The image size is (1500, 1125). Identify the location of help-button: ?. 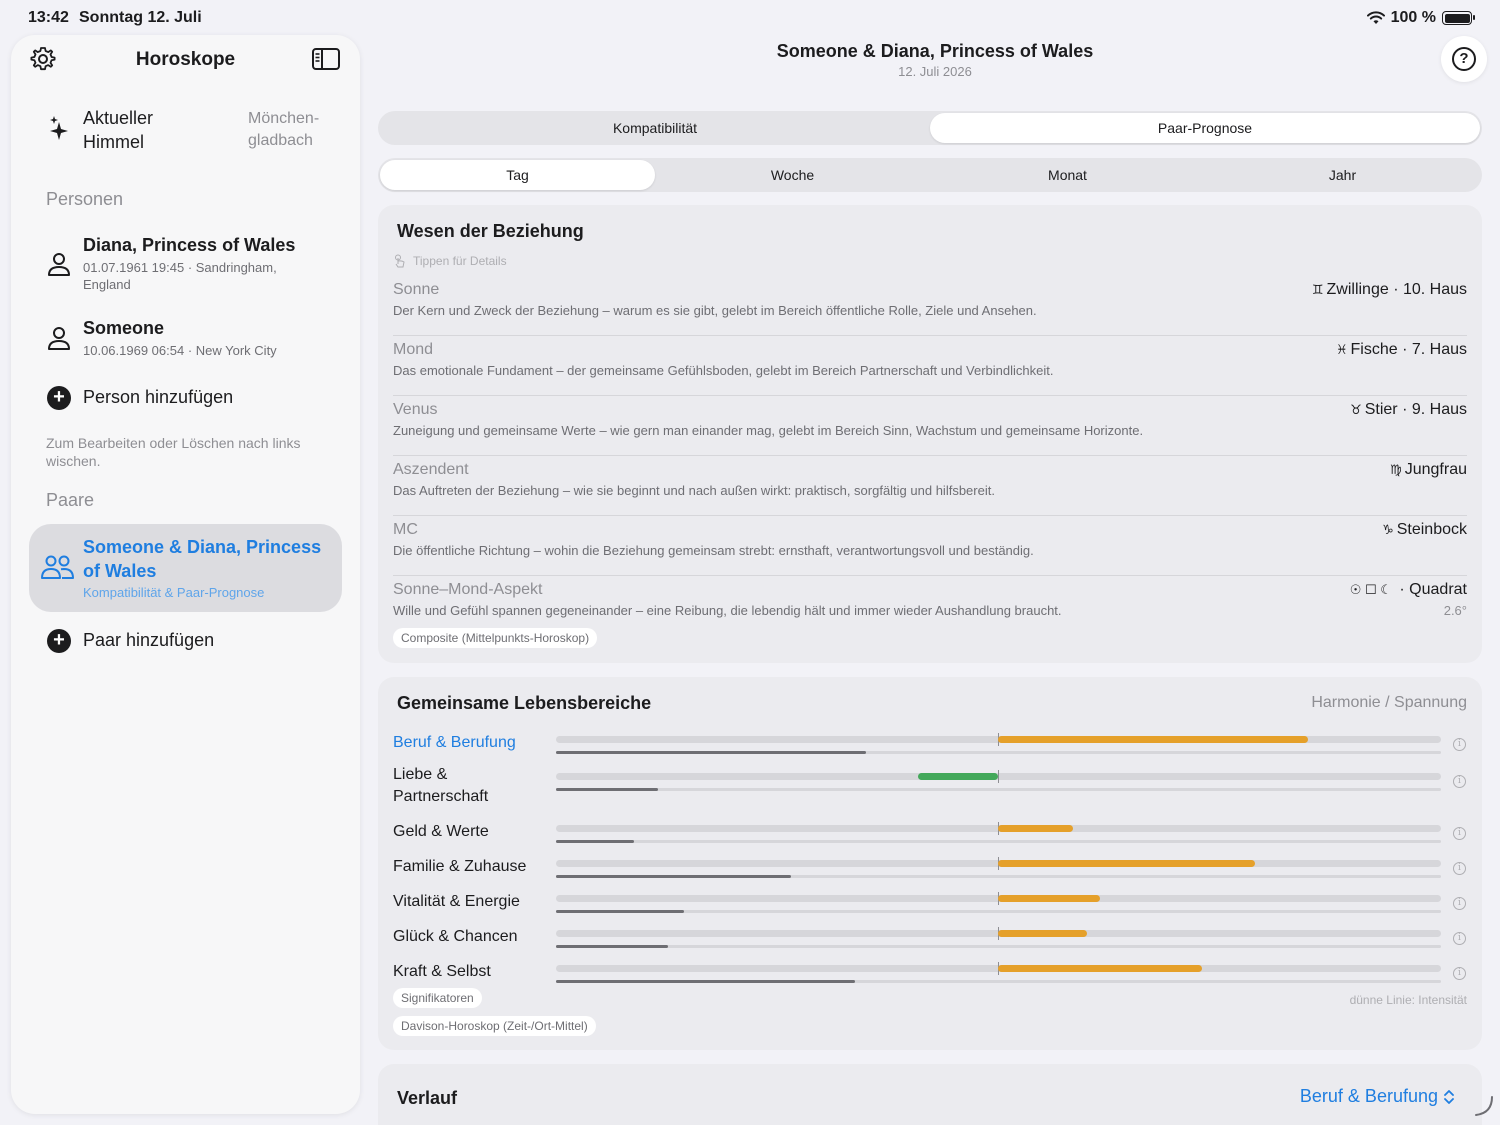
(1464, 59).